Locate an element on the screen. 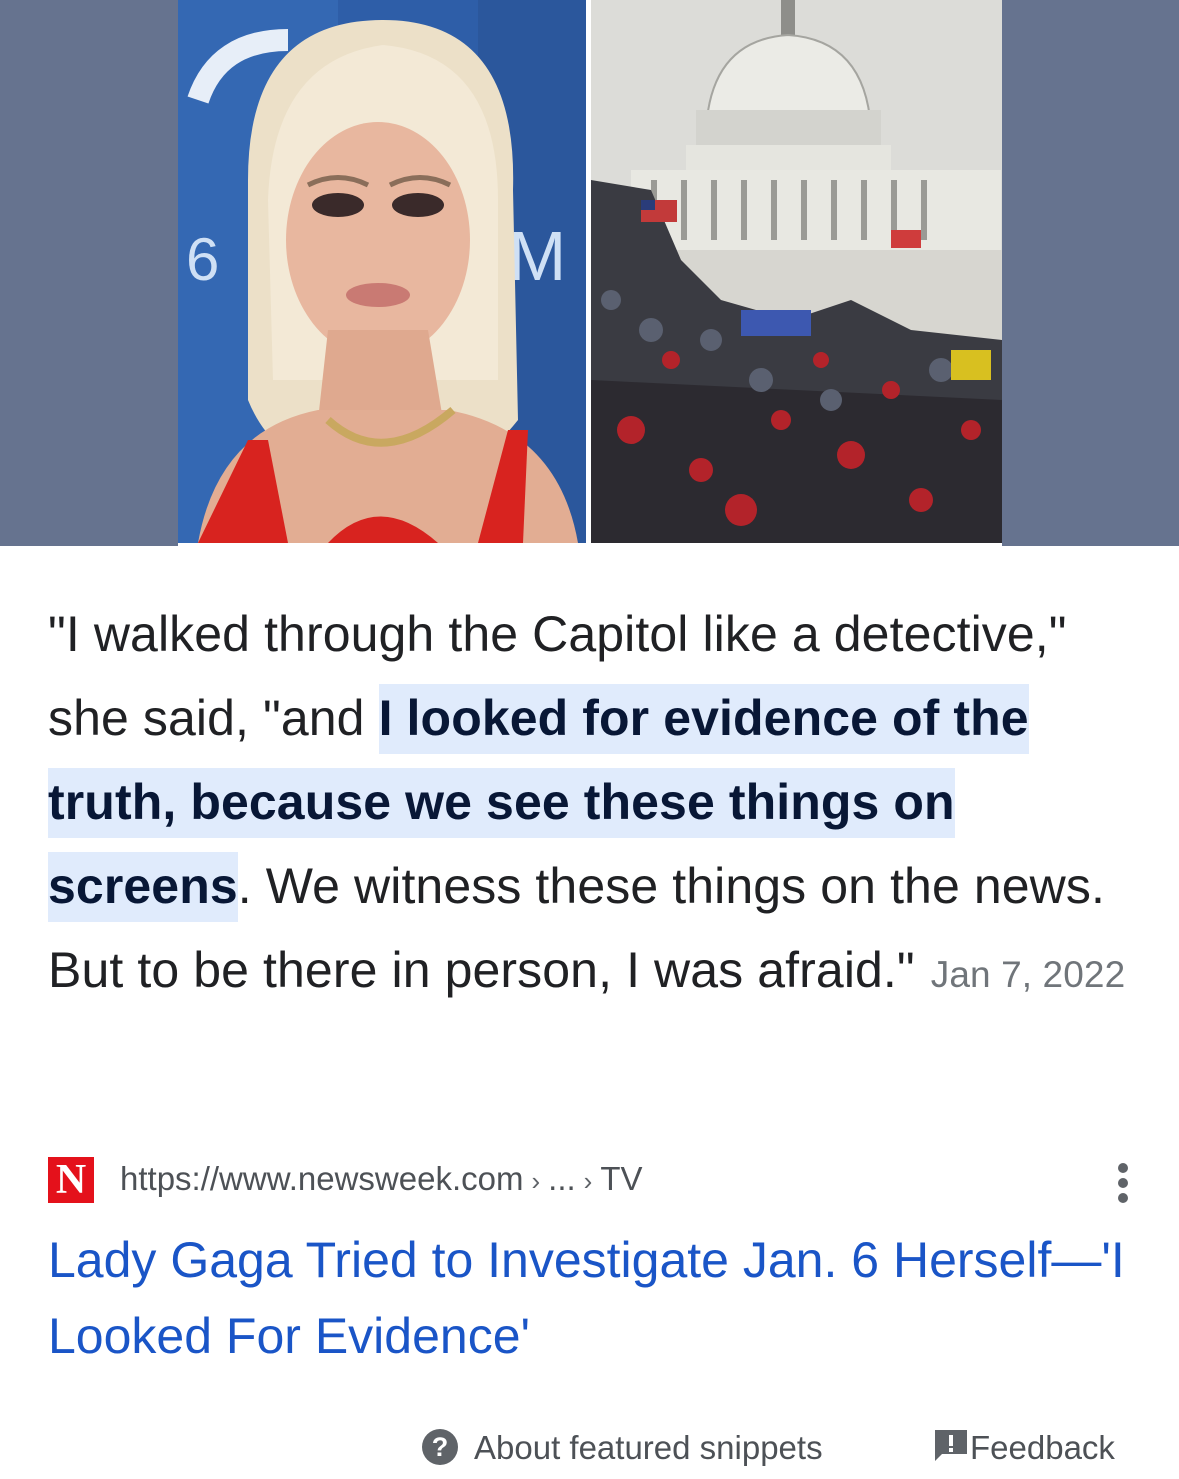 The width and height of the screenshot is (1179, 1479). source-url: https://www.newsweek.com ›... › TV is located at coordinates (381, 1180).